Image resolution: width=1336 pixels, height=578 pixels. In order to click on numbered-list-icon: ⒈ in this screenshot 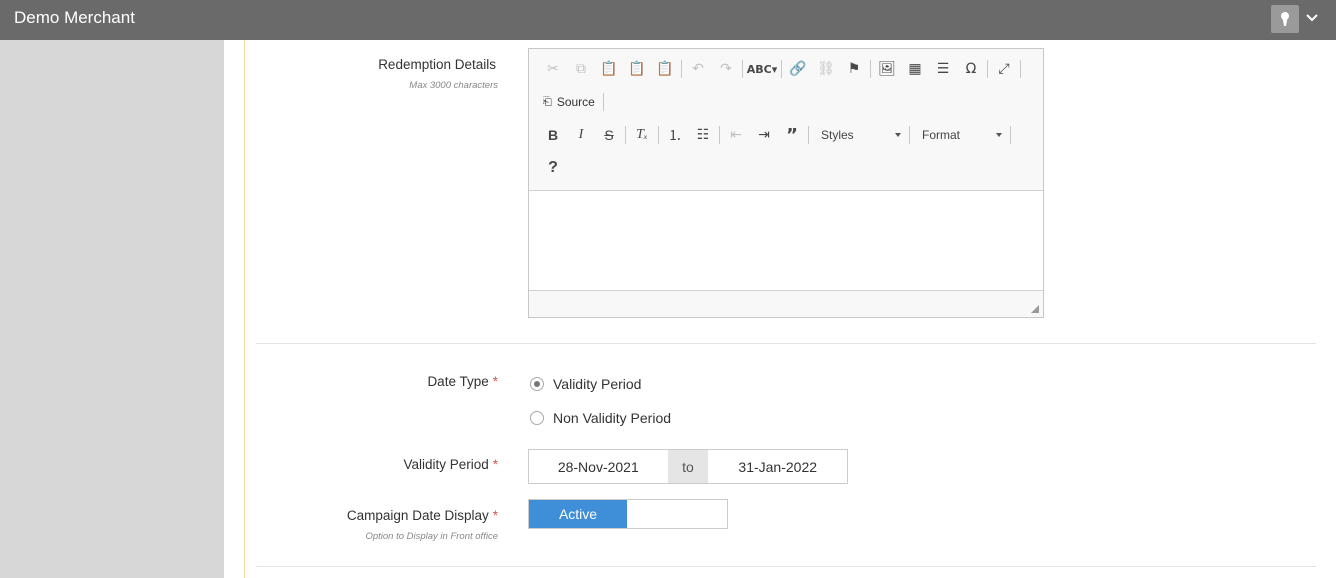, I will do `click(675, 135)`.